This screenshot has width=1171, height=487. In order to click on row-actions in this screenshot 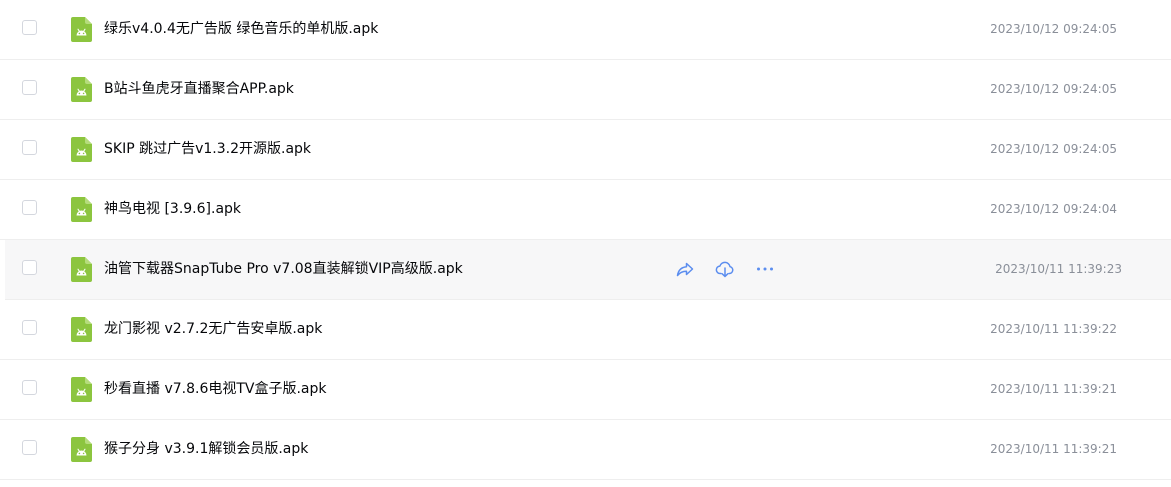, I will do `click(725, 269)`.